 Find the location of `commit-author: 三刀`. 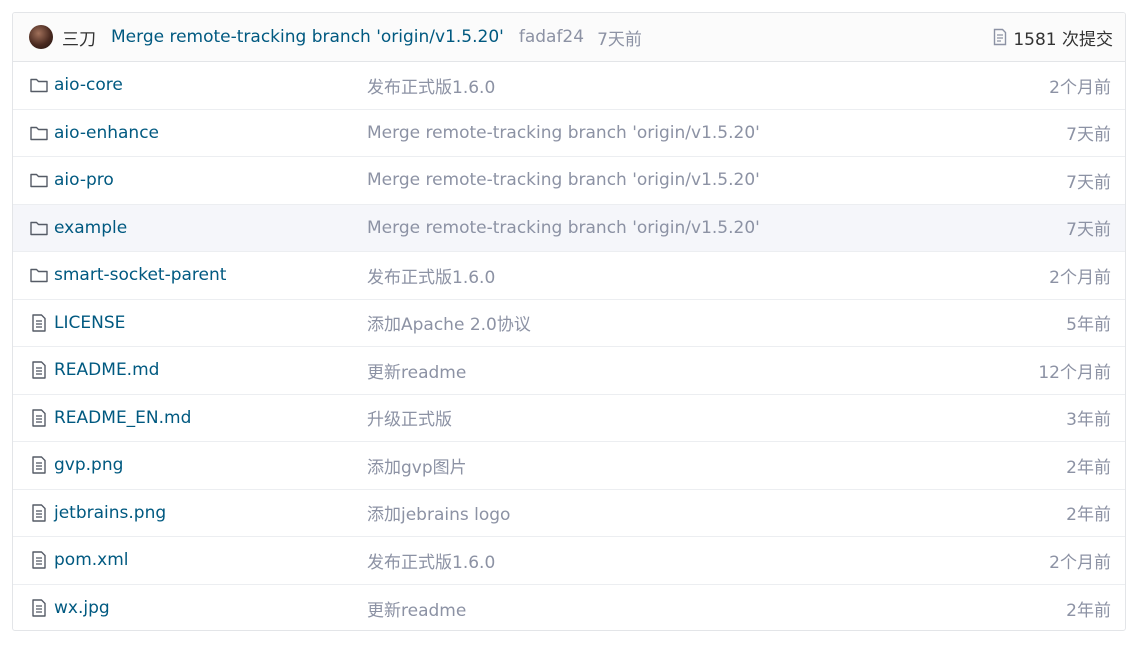

commit-author: 三刀 is located at coordinates (79, 37).